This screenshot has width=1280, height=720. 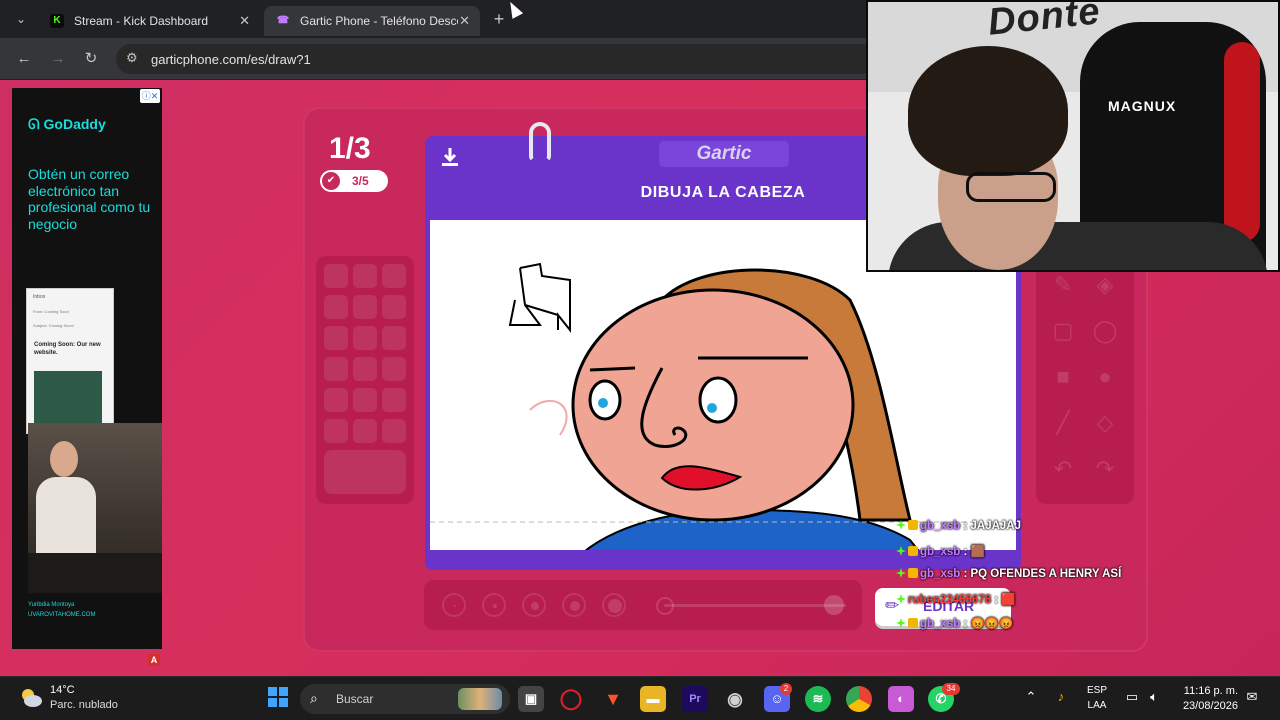 I want to click on language-code: ESP, so click(x=1097, y=690).